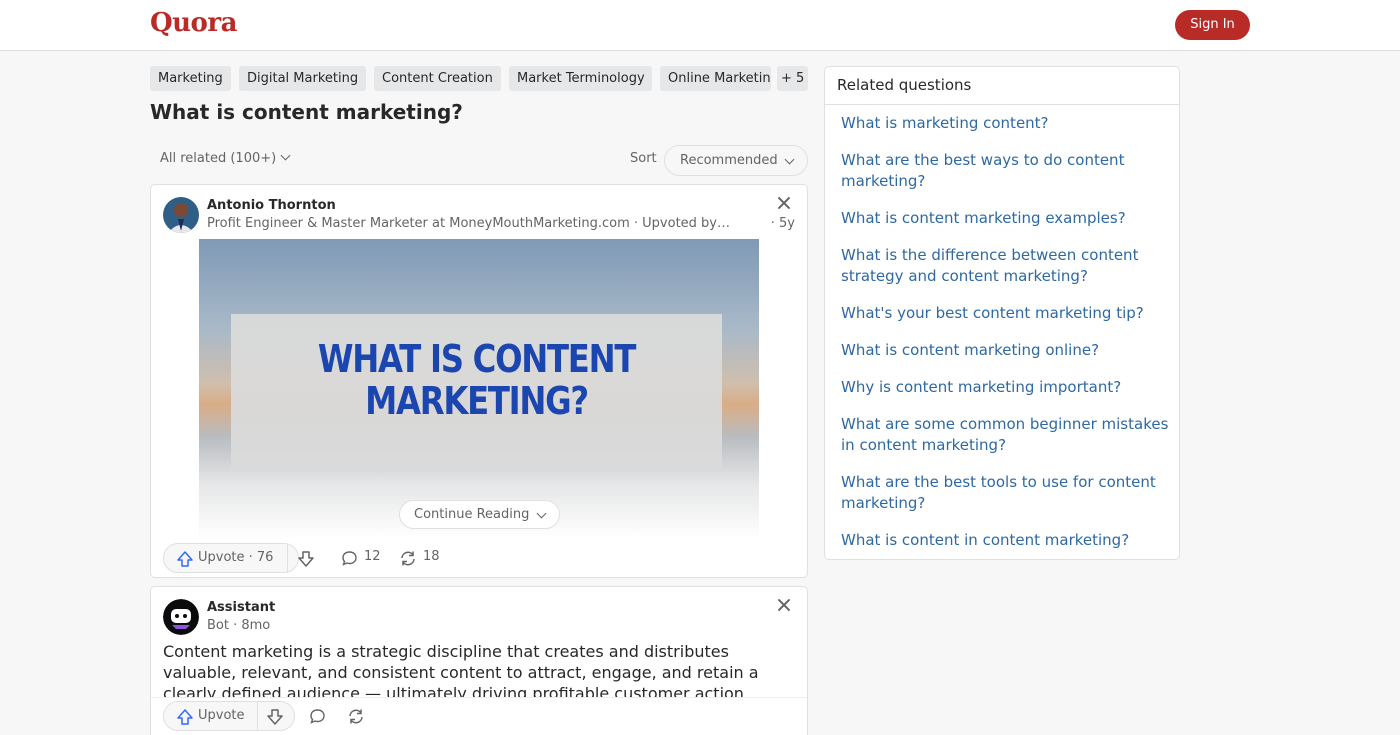 Image resolution: width=1400 pixels, height=735 pixels. I want to click on related-question-link: Why is content marketing important?, so click(1006, 387).